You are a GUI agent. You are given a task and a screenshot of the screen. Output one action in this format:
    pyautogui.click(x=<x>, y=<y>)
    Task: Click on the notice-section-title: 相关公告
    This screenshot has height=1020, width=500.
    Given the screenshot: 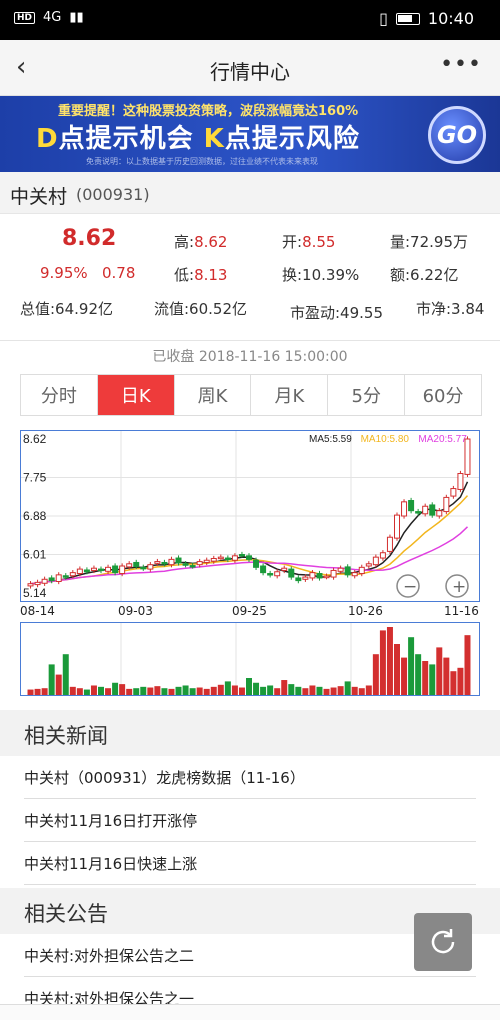 What is the action you would take?
    pyautogui.click(x=66, y=914)
    